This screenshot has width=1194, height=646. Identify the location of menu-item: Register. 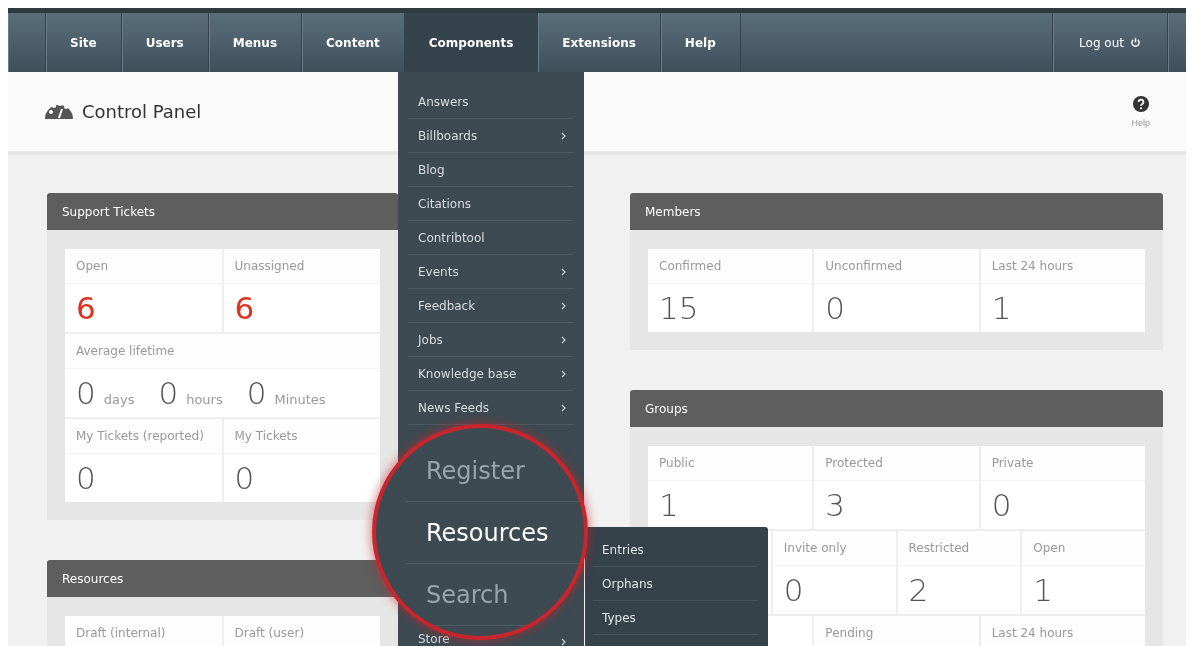
(493, 471).